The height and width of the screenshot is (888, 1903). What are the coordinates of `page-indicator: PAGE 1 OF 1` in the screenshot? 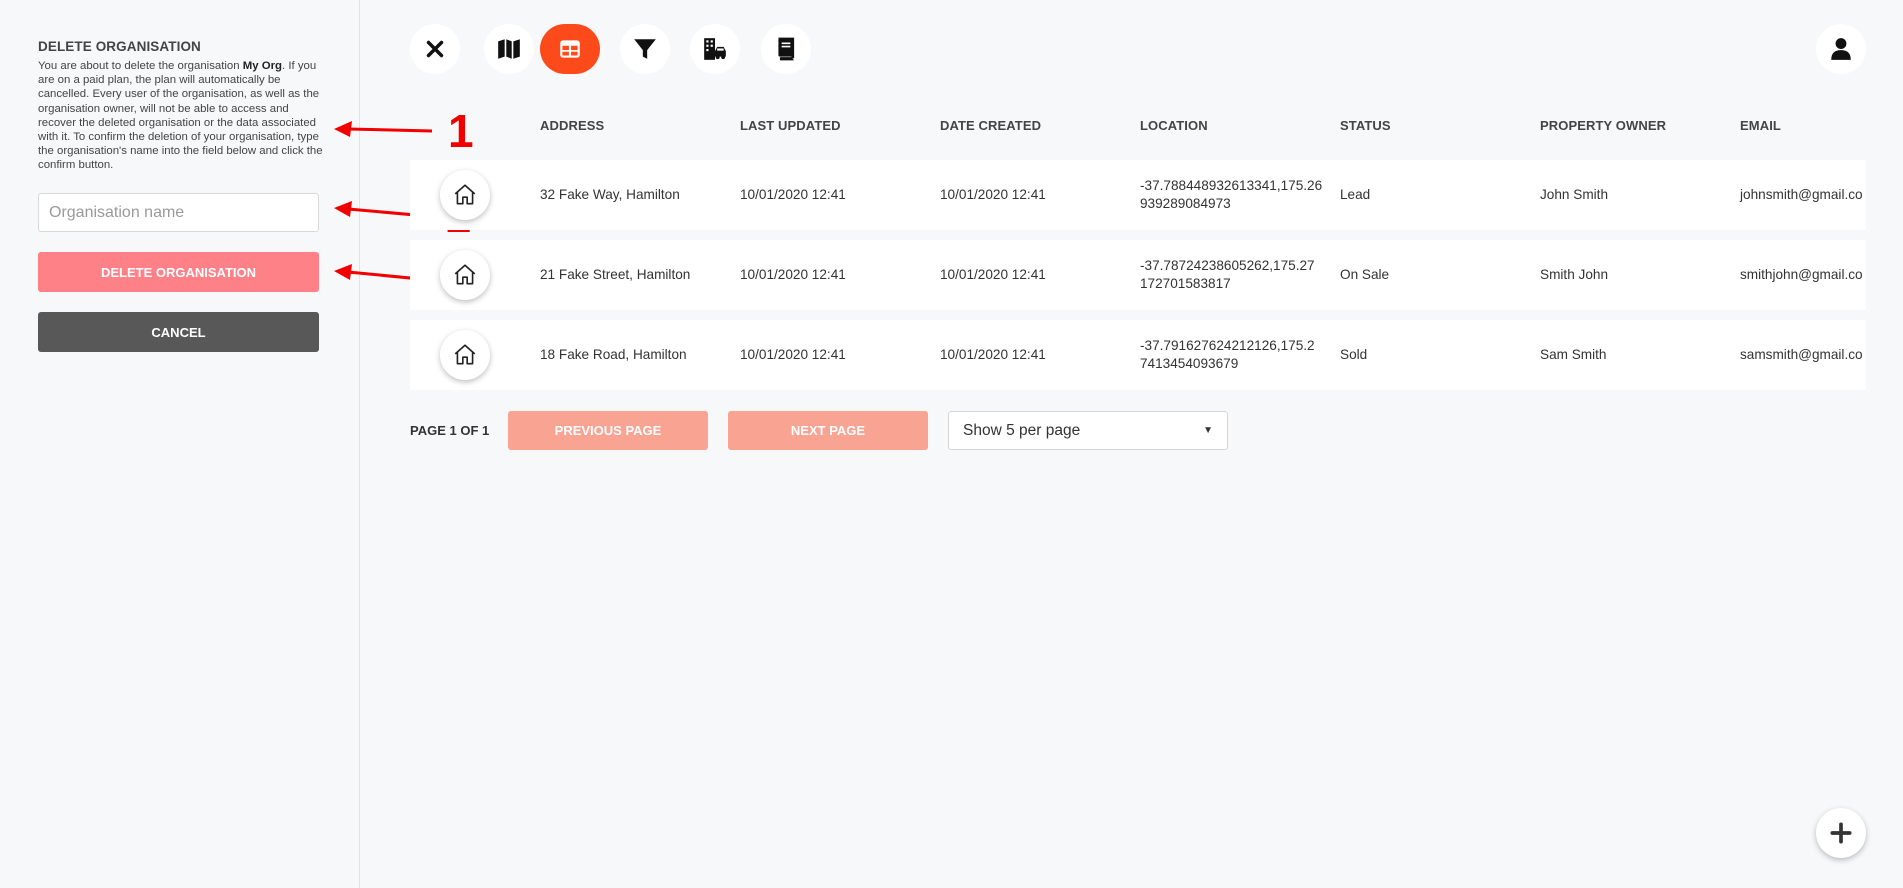 It's located at (450, 430).